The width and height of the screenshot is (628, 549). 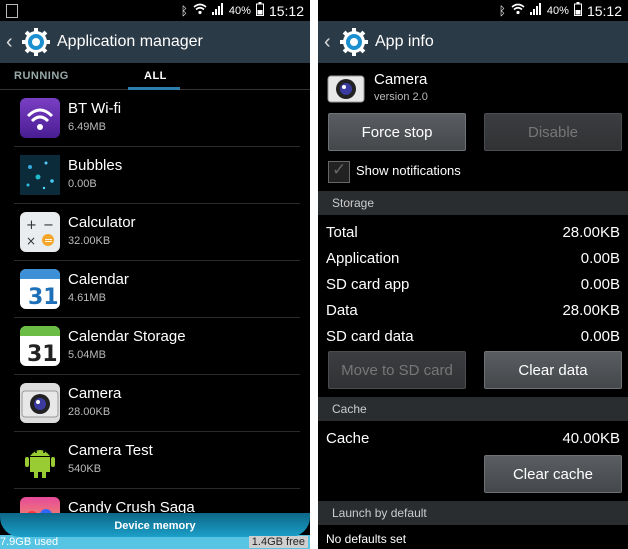 I want to click on page-title: App info, so click(x=404, y=41).